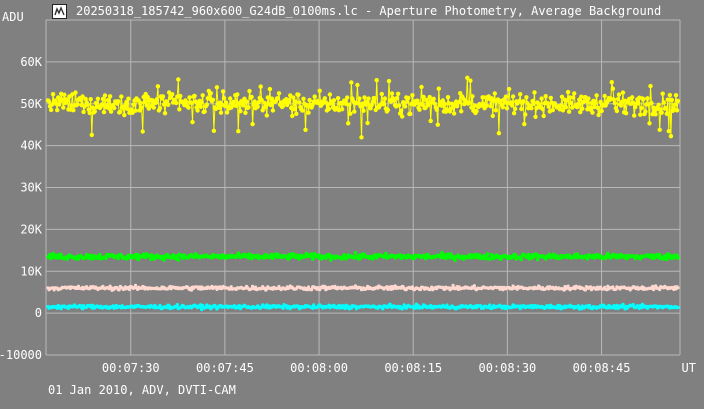 This screenshot has height=409, width=704. Describe the element at coordinates (131, 368) in the screenshot. I see `x-tick-label: 00:07:30` at that location.